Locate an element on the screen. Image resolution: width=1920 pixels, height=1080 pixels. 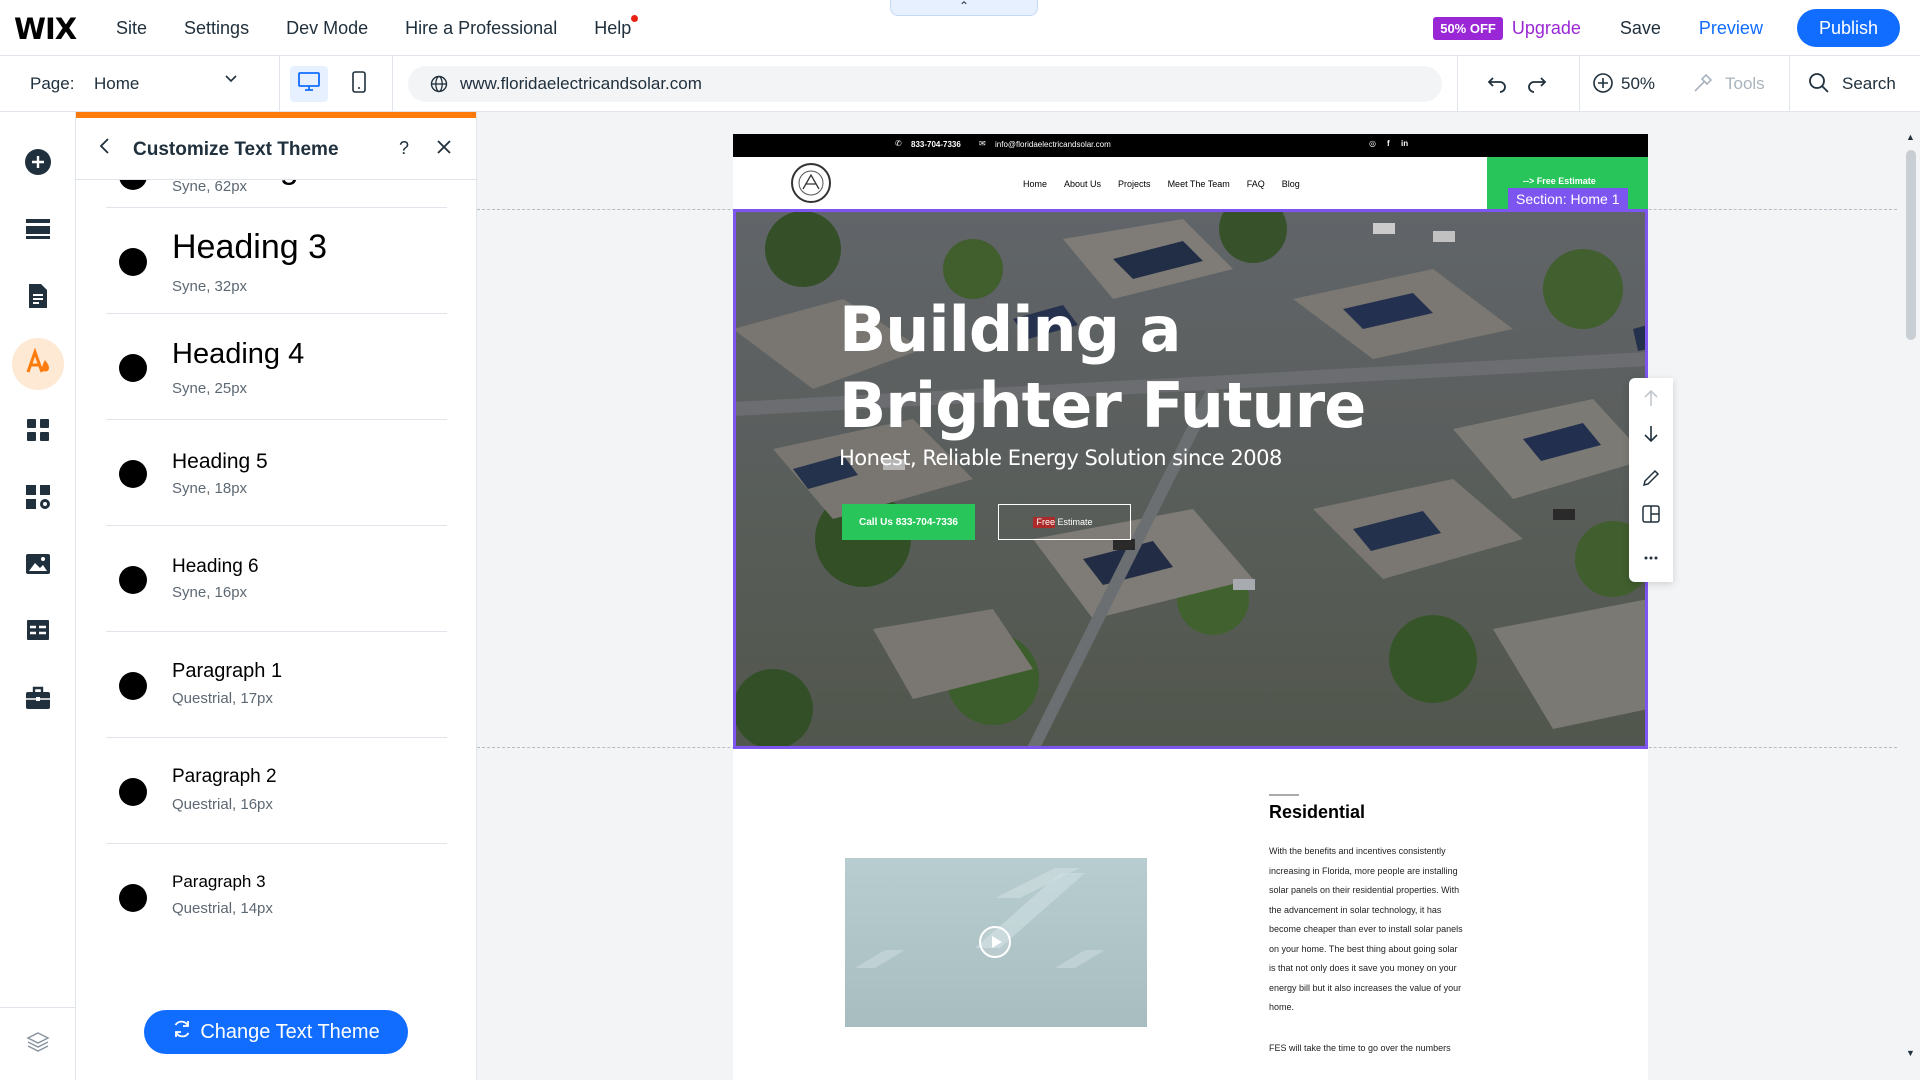
menu-hire-professional: Hire a Professional is located at coordinates (481, 28).